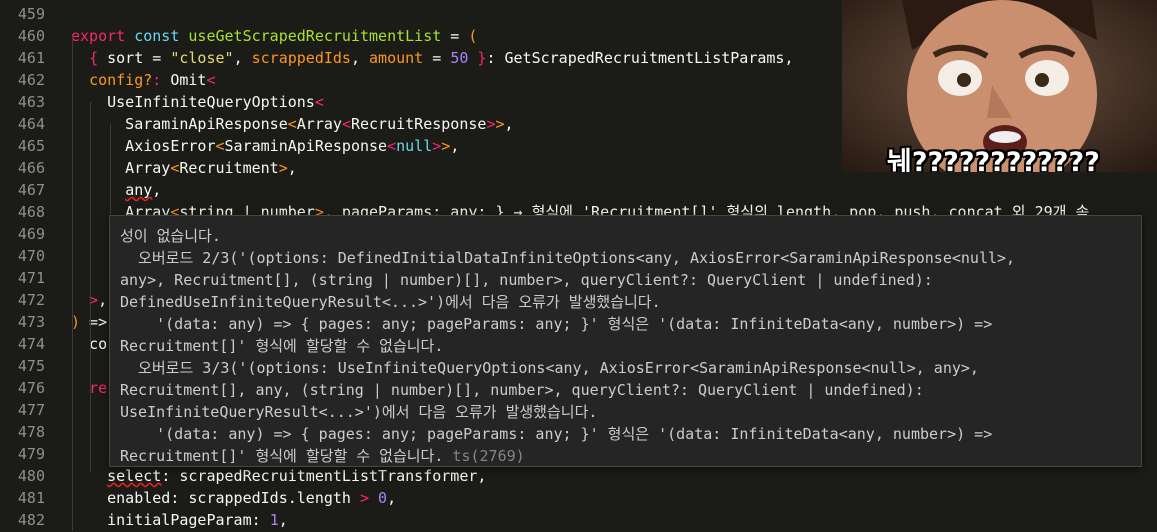 The image size is (1157, 532). What do you see at coordinates (31, 366) in the screenshot?
I see `line-number: 475` at bounding box center [31, 366].